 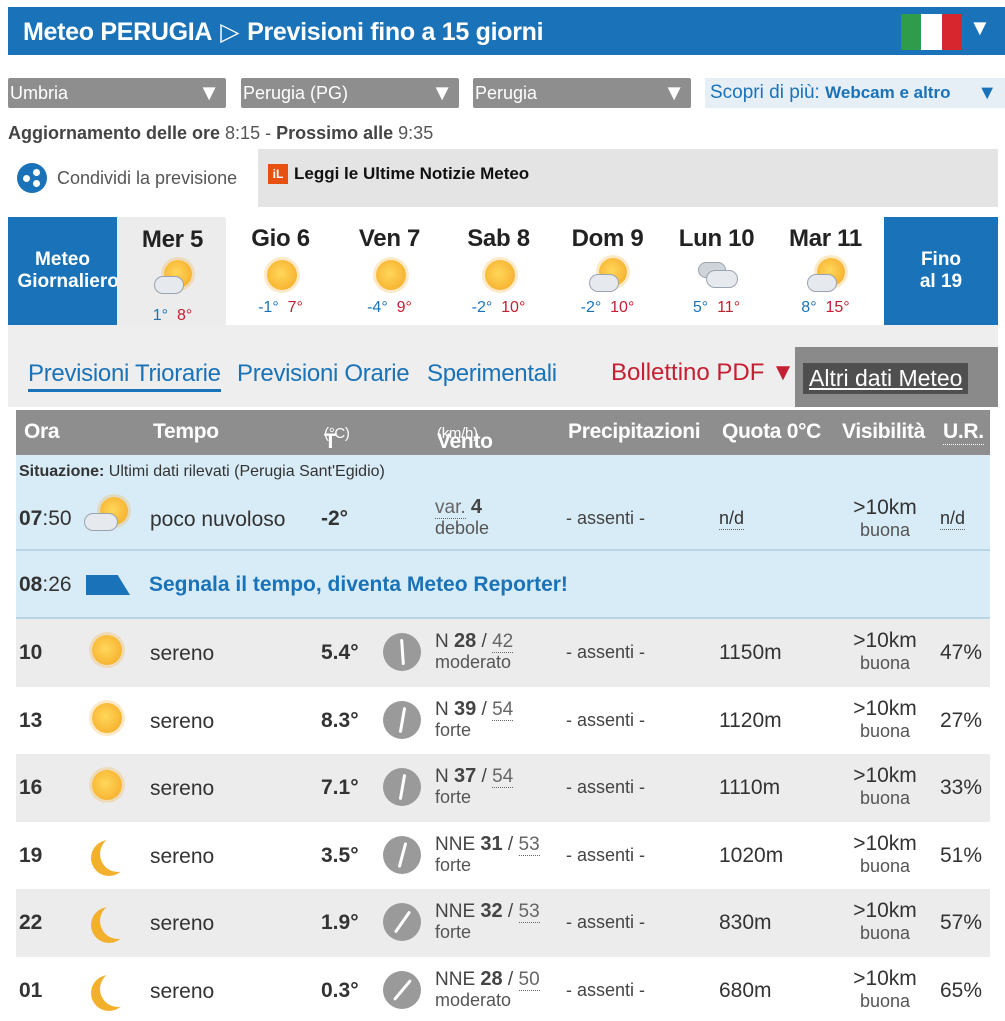 What do you see at coordinates (389, 271) in the screenshot?
I see `day-tab: Ven 7 -4° 9°` at bounding box center [389, 271].